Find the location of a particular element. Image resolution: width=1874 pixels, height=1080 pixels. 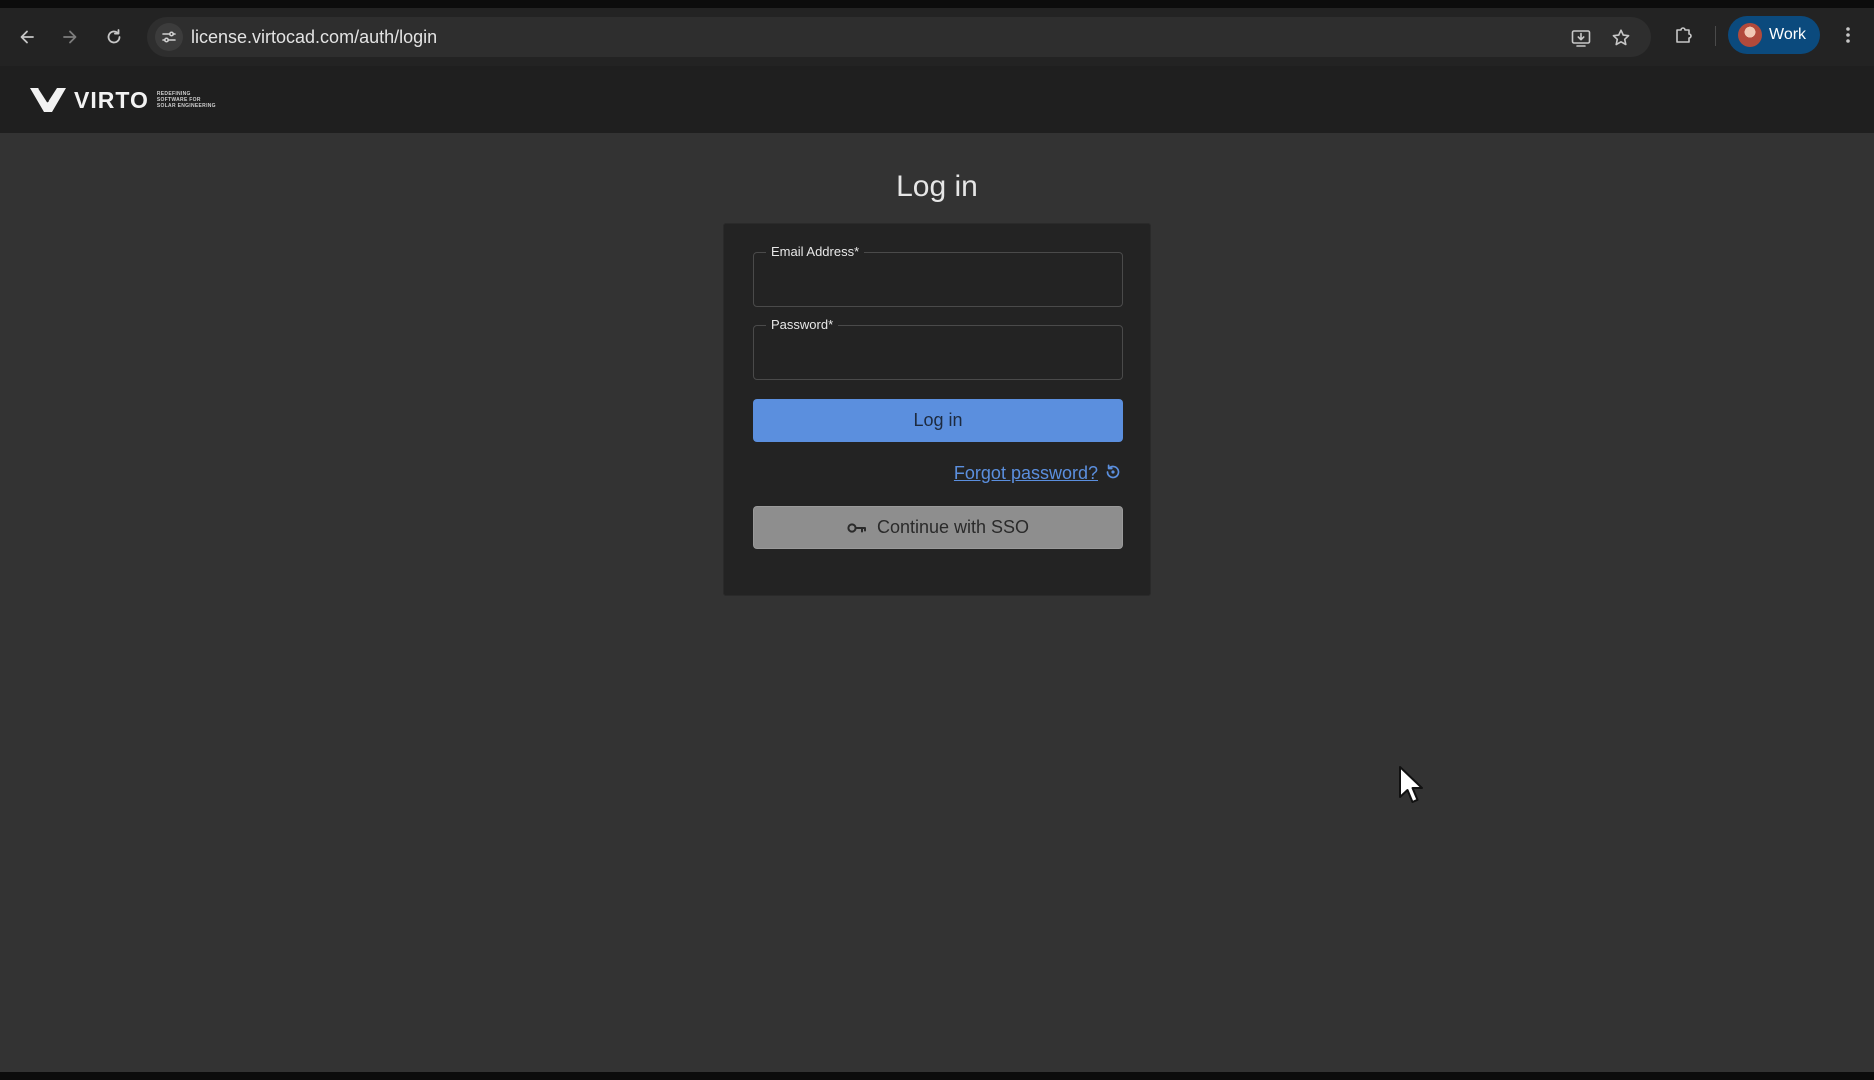

page-title: Log in is located at coordinates (937, 186).